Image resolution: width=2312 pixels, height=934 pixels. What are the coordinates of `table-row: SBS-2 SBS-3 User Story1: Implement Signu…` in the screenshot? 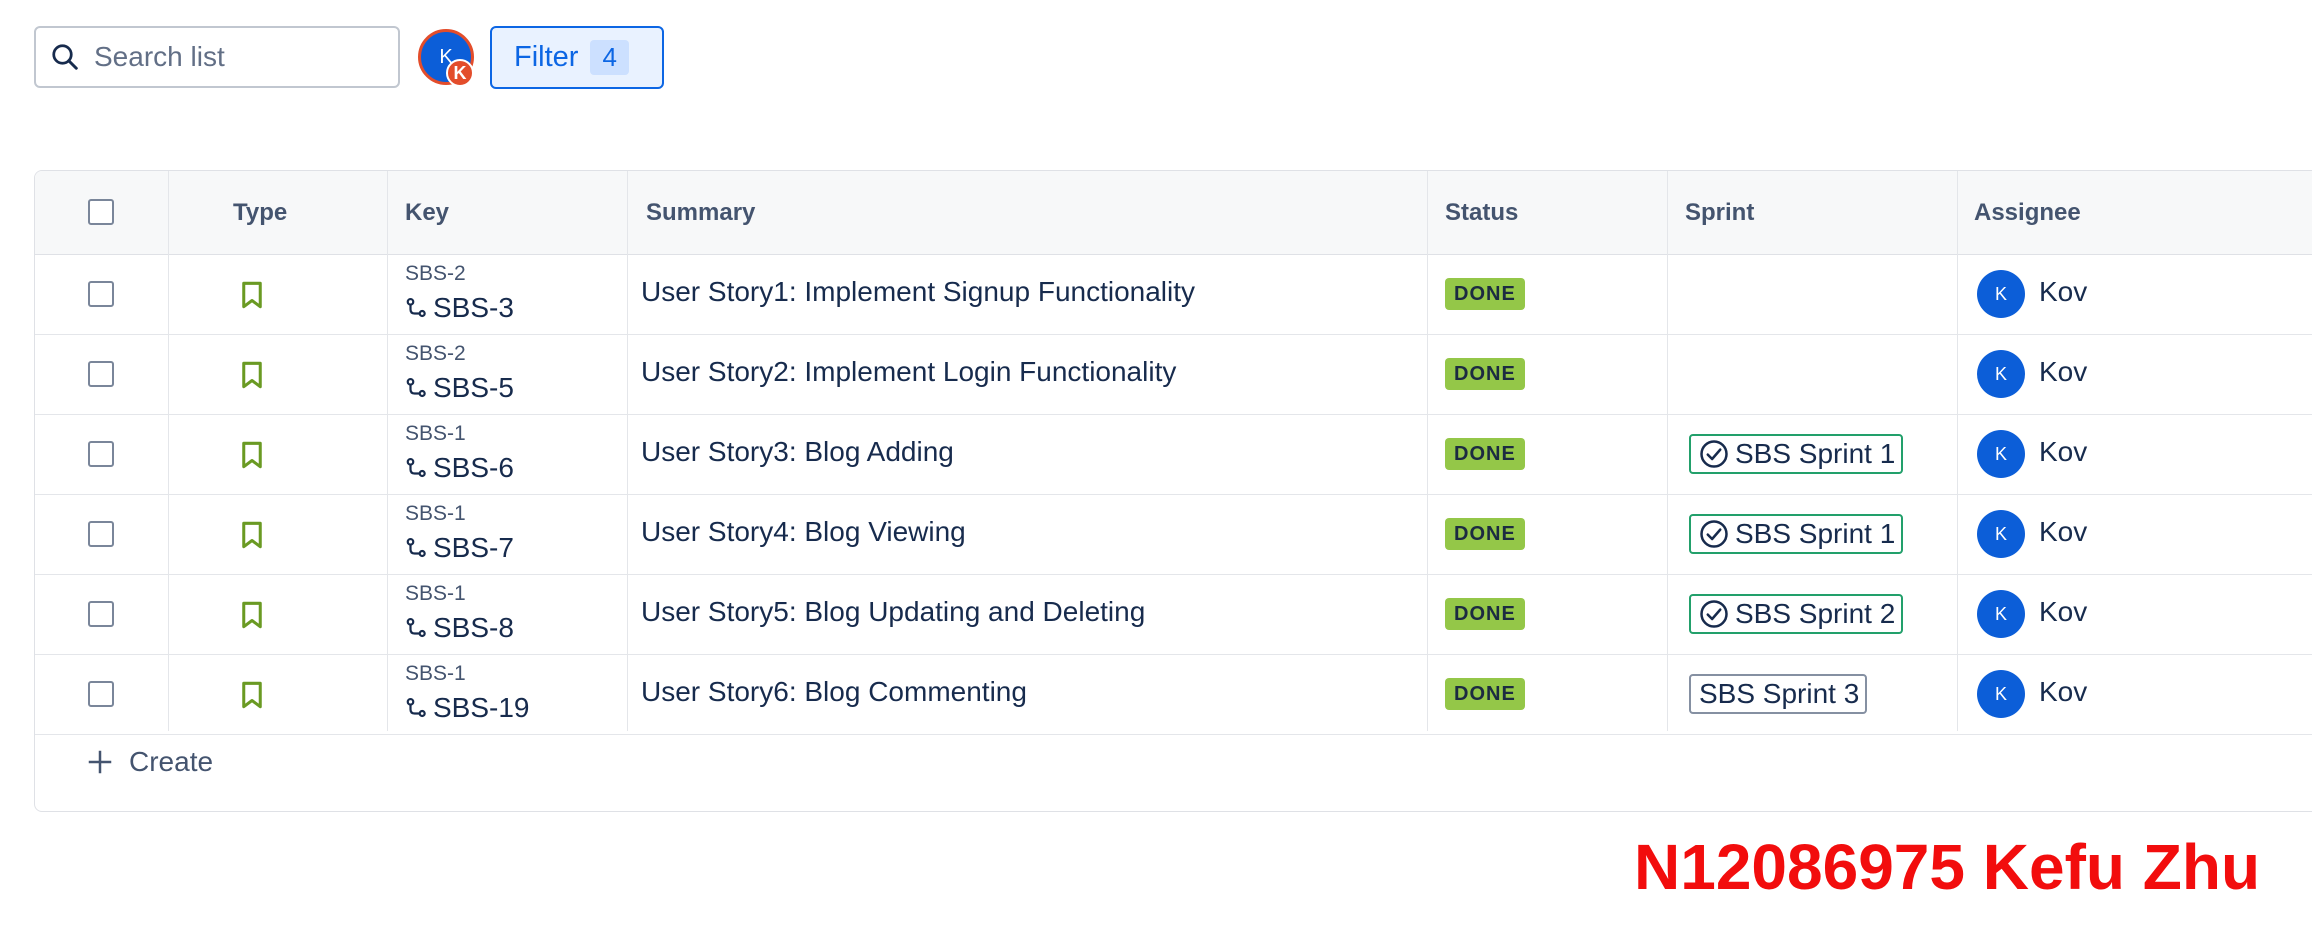 It's located at (1173, 294).